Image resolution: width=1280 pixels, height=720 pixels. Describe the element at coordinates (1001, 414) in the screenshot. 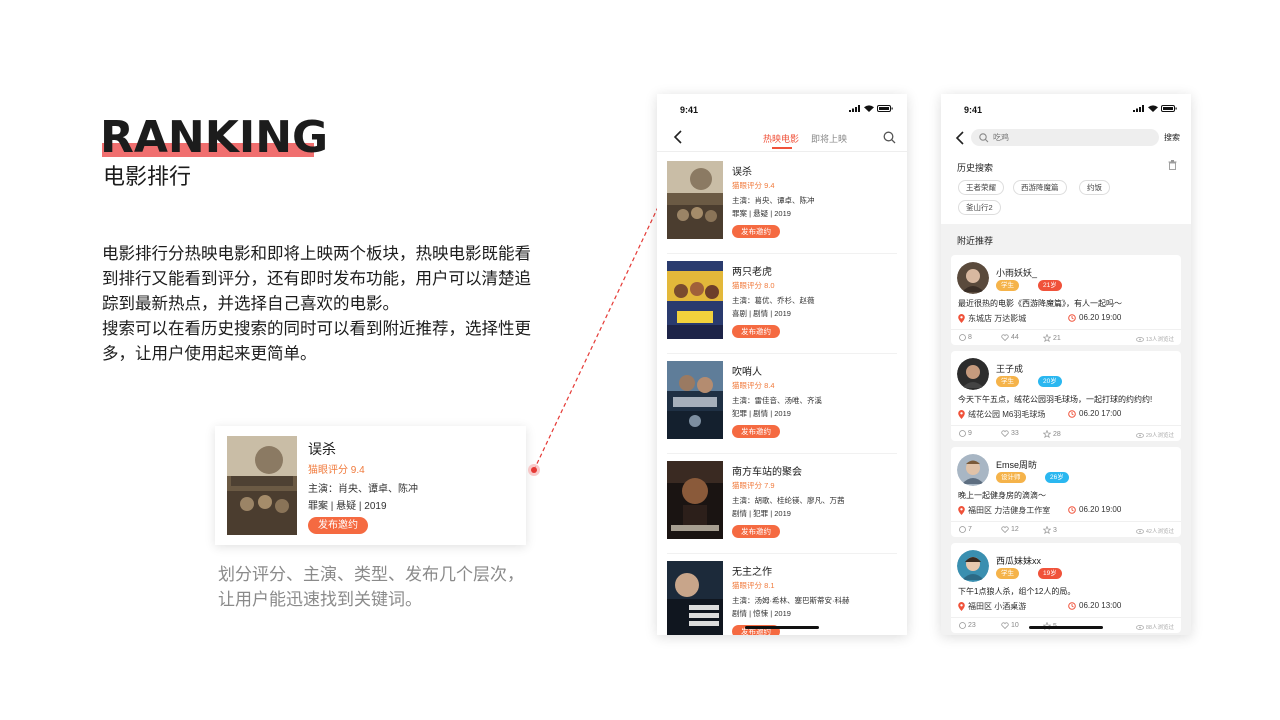

I see `post-location: 绒花公园 M6羽毛球场` at that location.